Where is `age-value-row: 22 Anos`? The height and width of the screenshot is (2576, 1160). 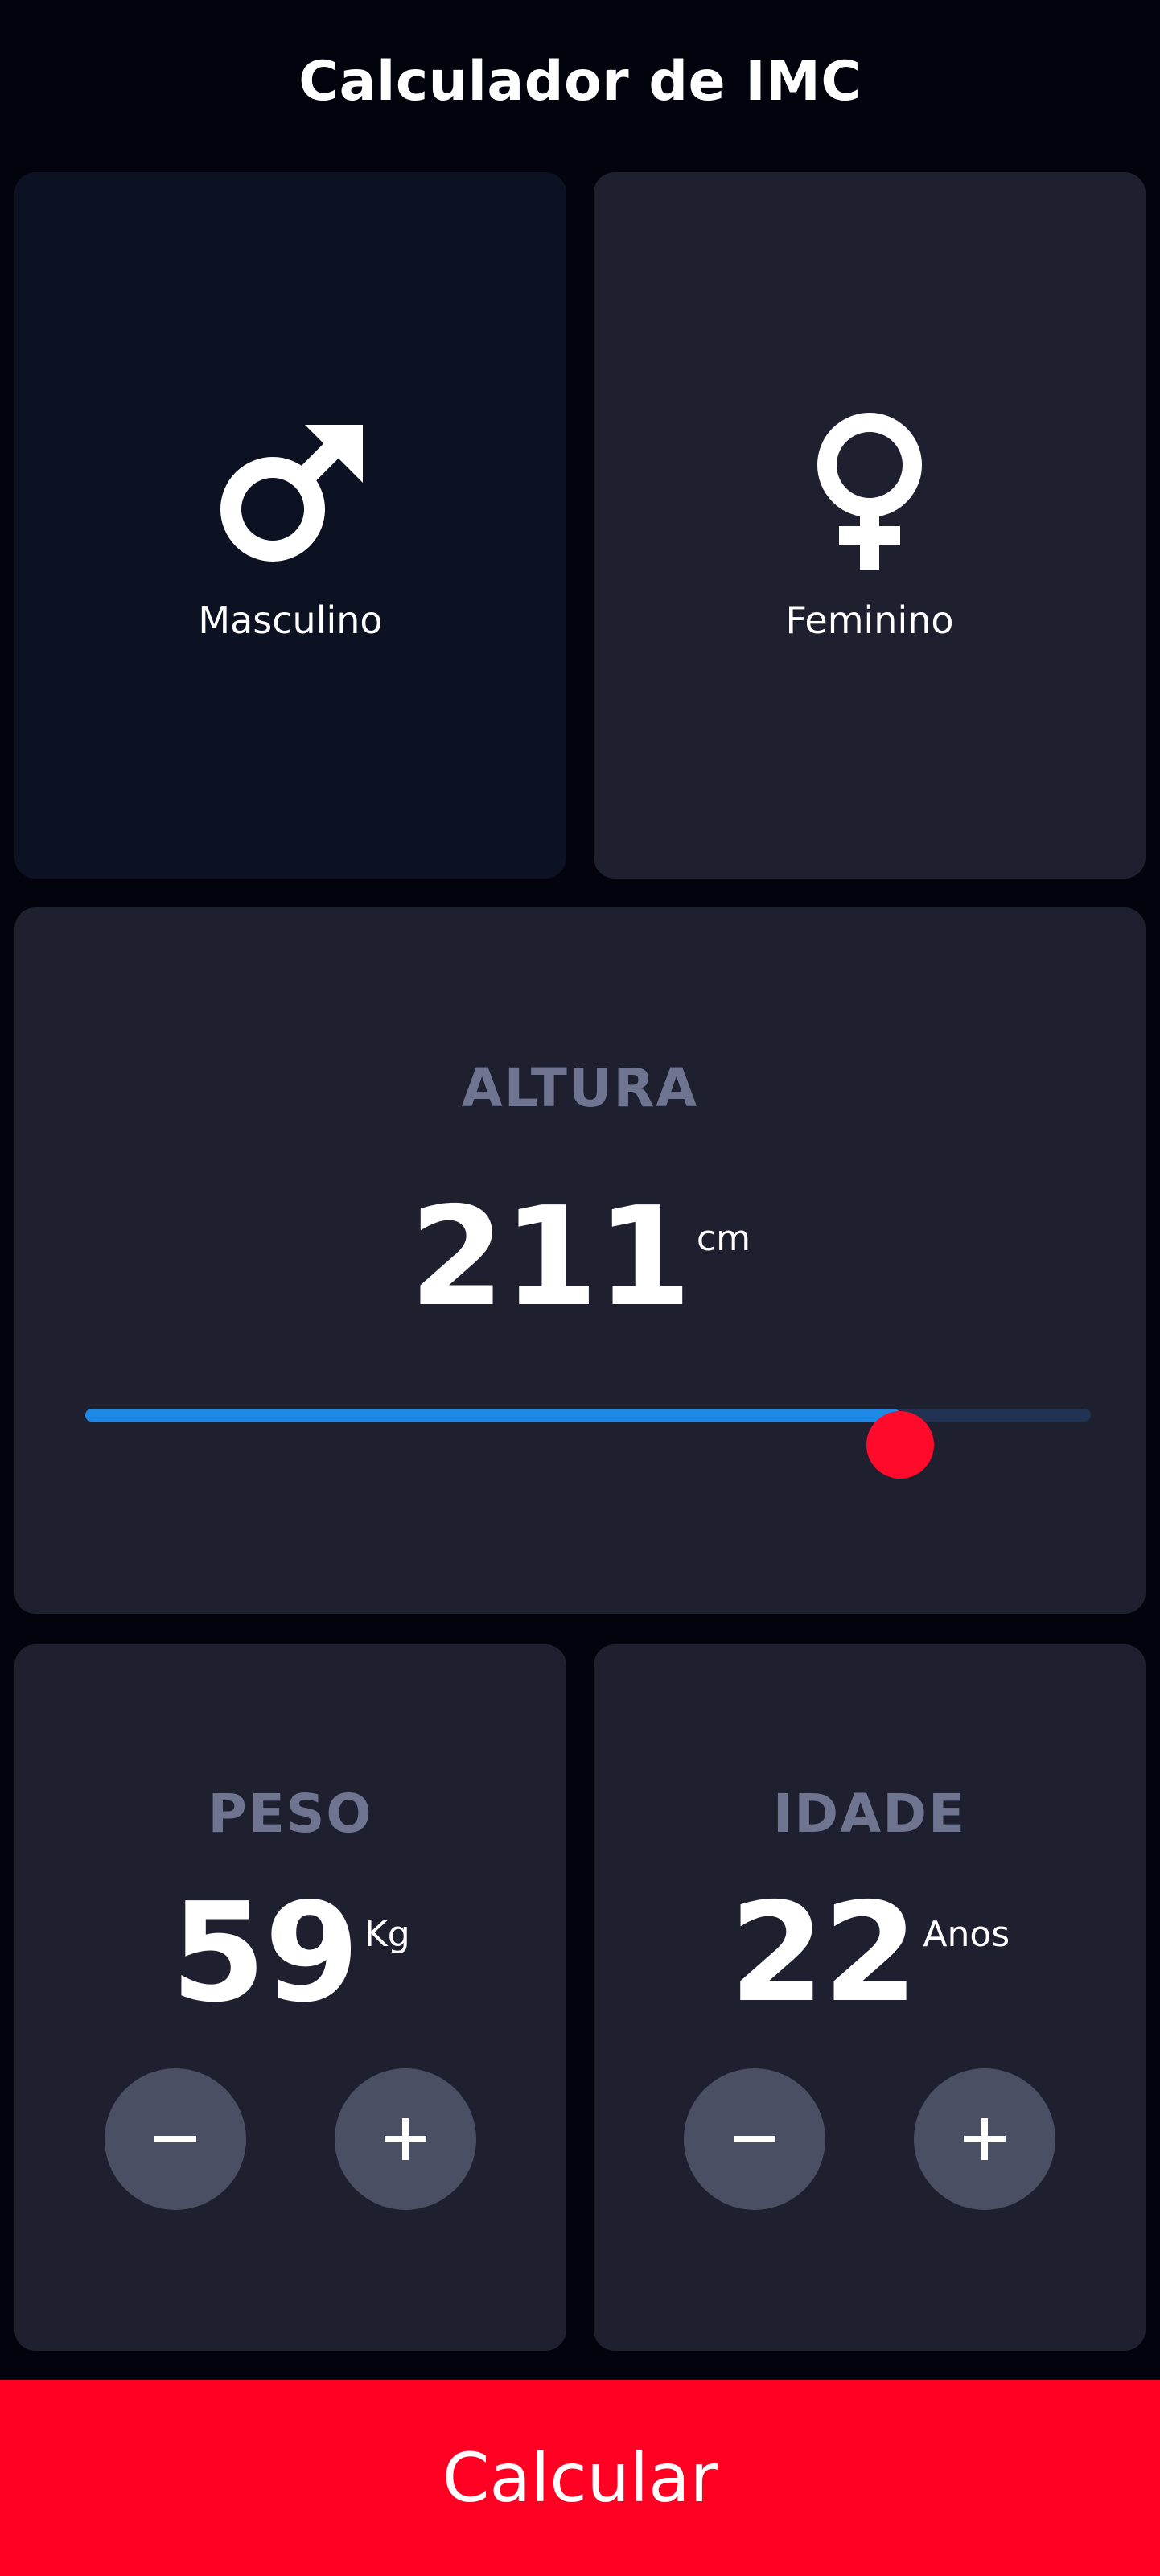 age-value-row: 22 Anos is located at coordinates (870, 1953).